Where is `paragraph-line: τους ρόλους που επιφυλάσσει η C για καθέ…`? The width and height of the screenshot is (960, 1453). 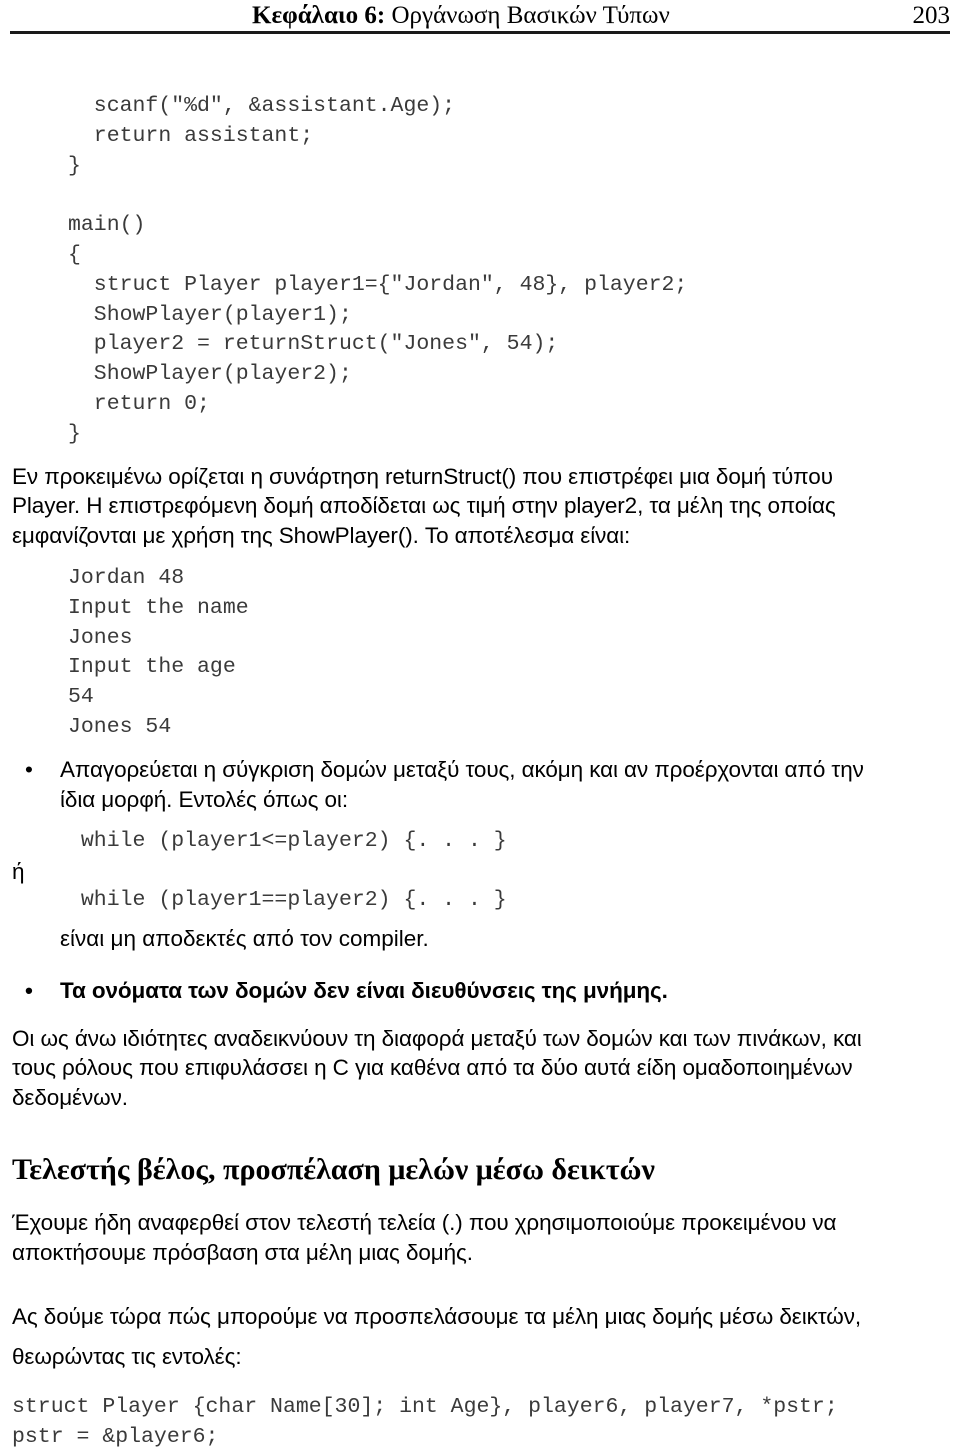
paragraph-line: τους ρόλους που επιφυλάσσει η C για καθέ… is located at coordinates (432, 1068).